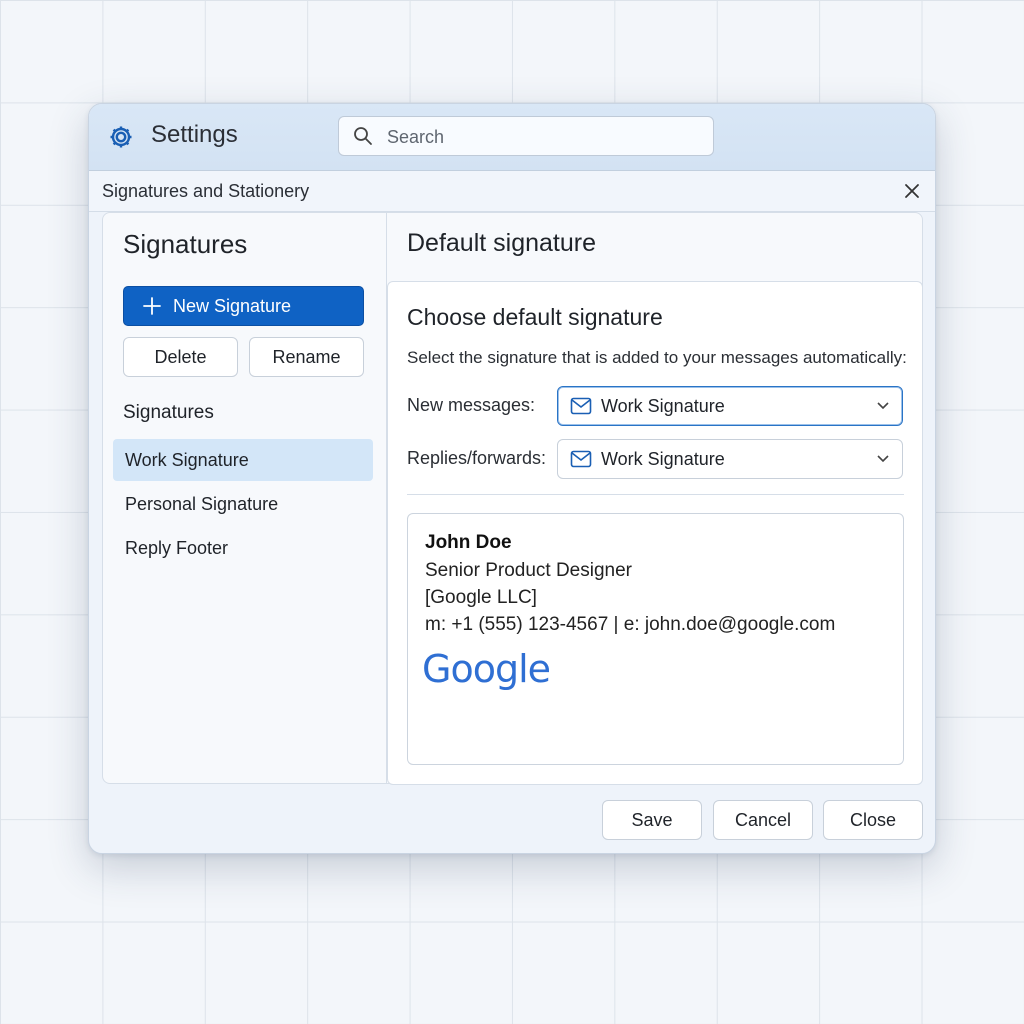 Image resolution: width=1024 pixels, height=1024 pixels. I want to click on preview-company: [Google LLC], so click(481, 597).